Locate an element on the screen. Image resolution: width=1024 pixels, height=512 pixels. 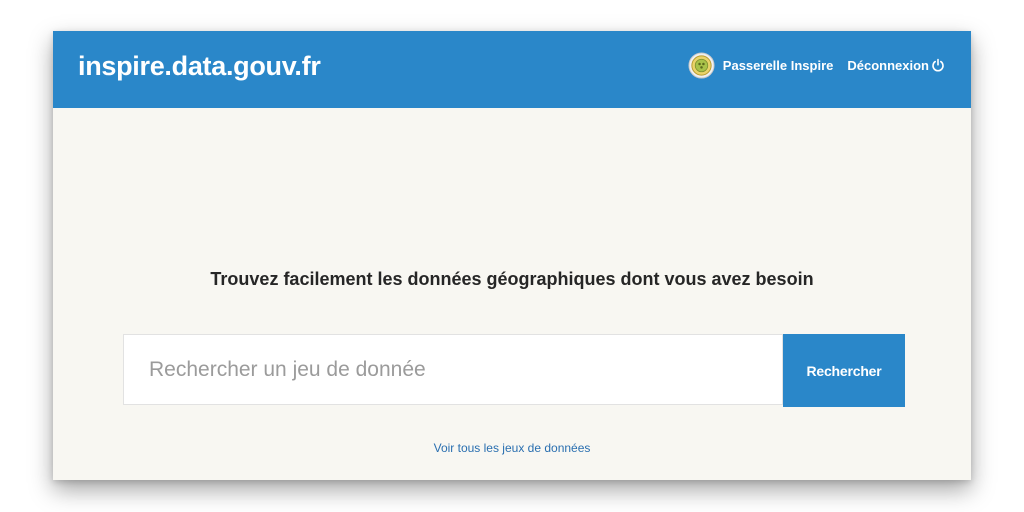
logout-label: Déconnexion is located at coordinates (888, 65).